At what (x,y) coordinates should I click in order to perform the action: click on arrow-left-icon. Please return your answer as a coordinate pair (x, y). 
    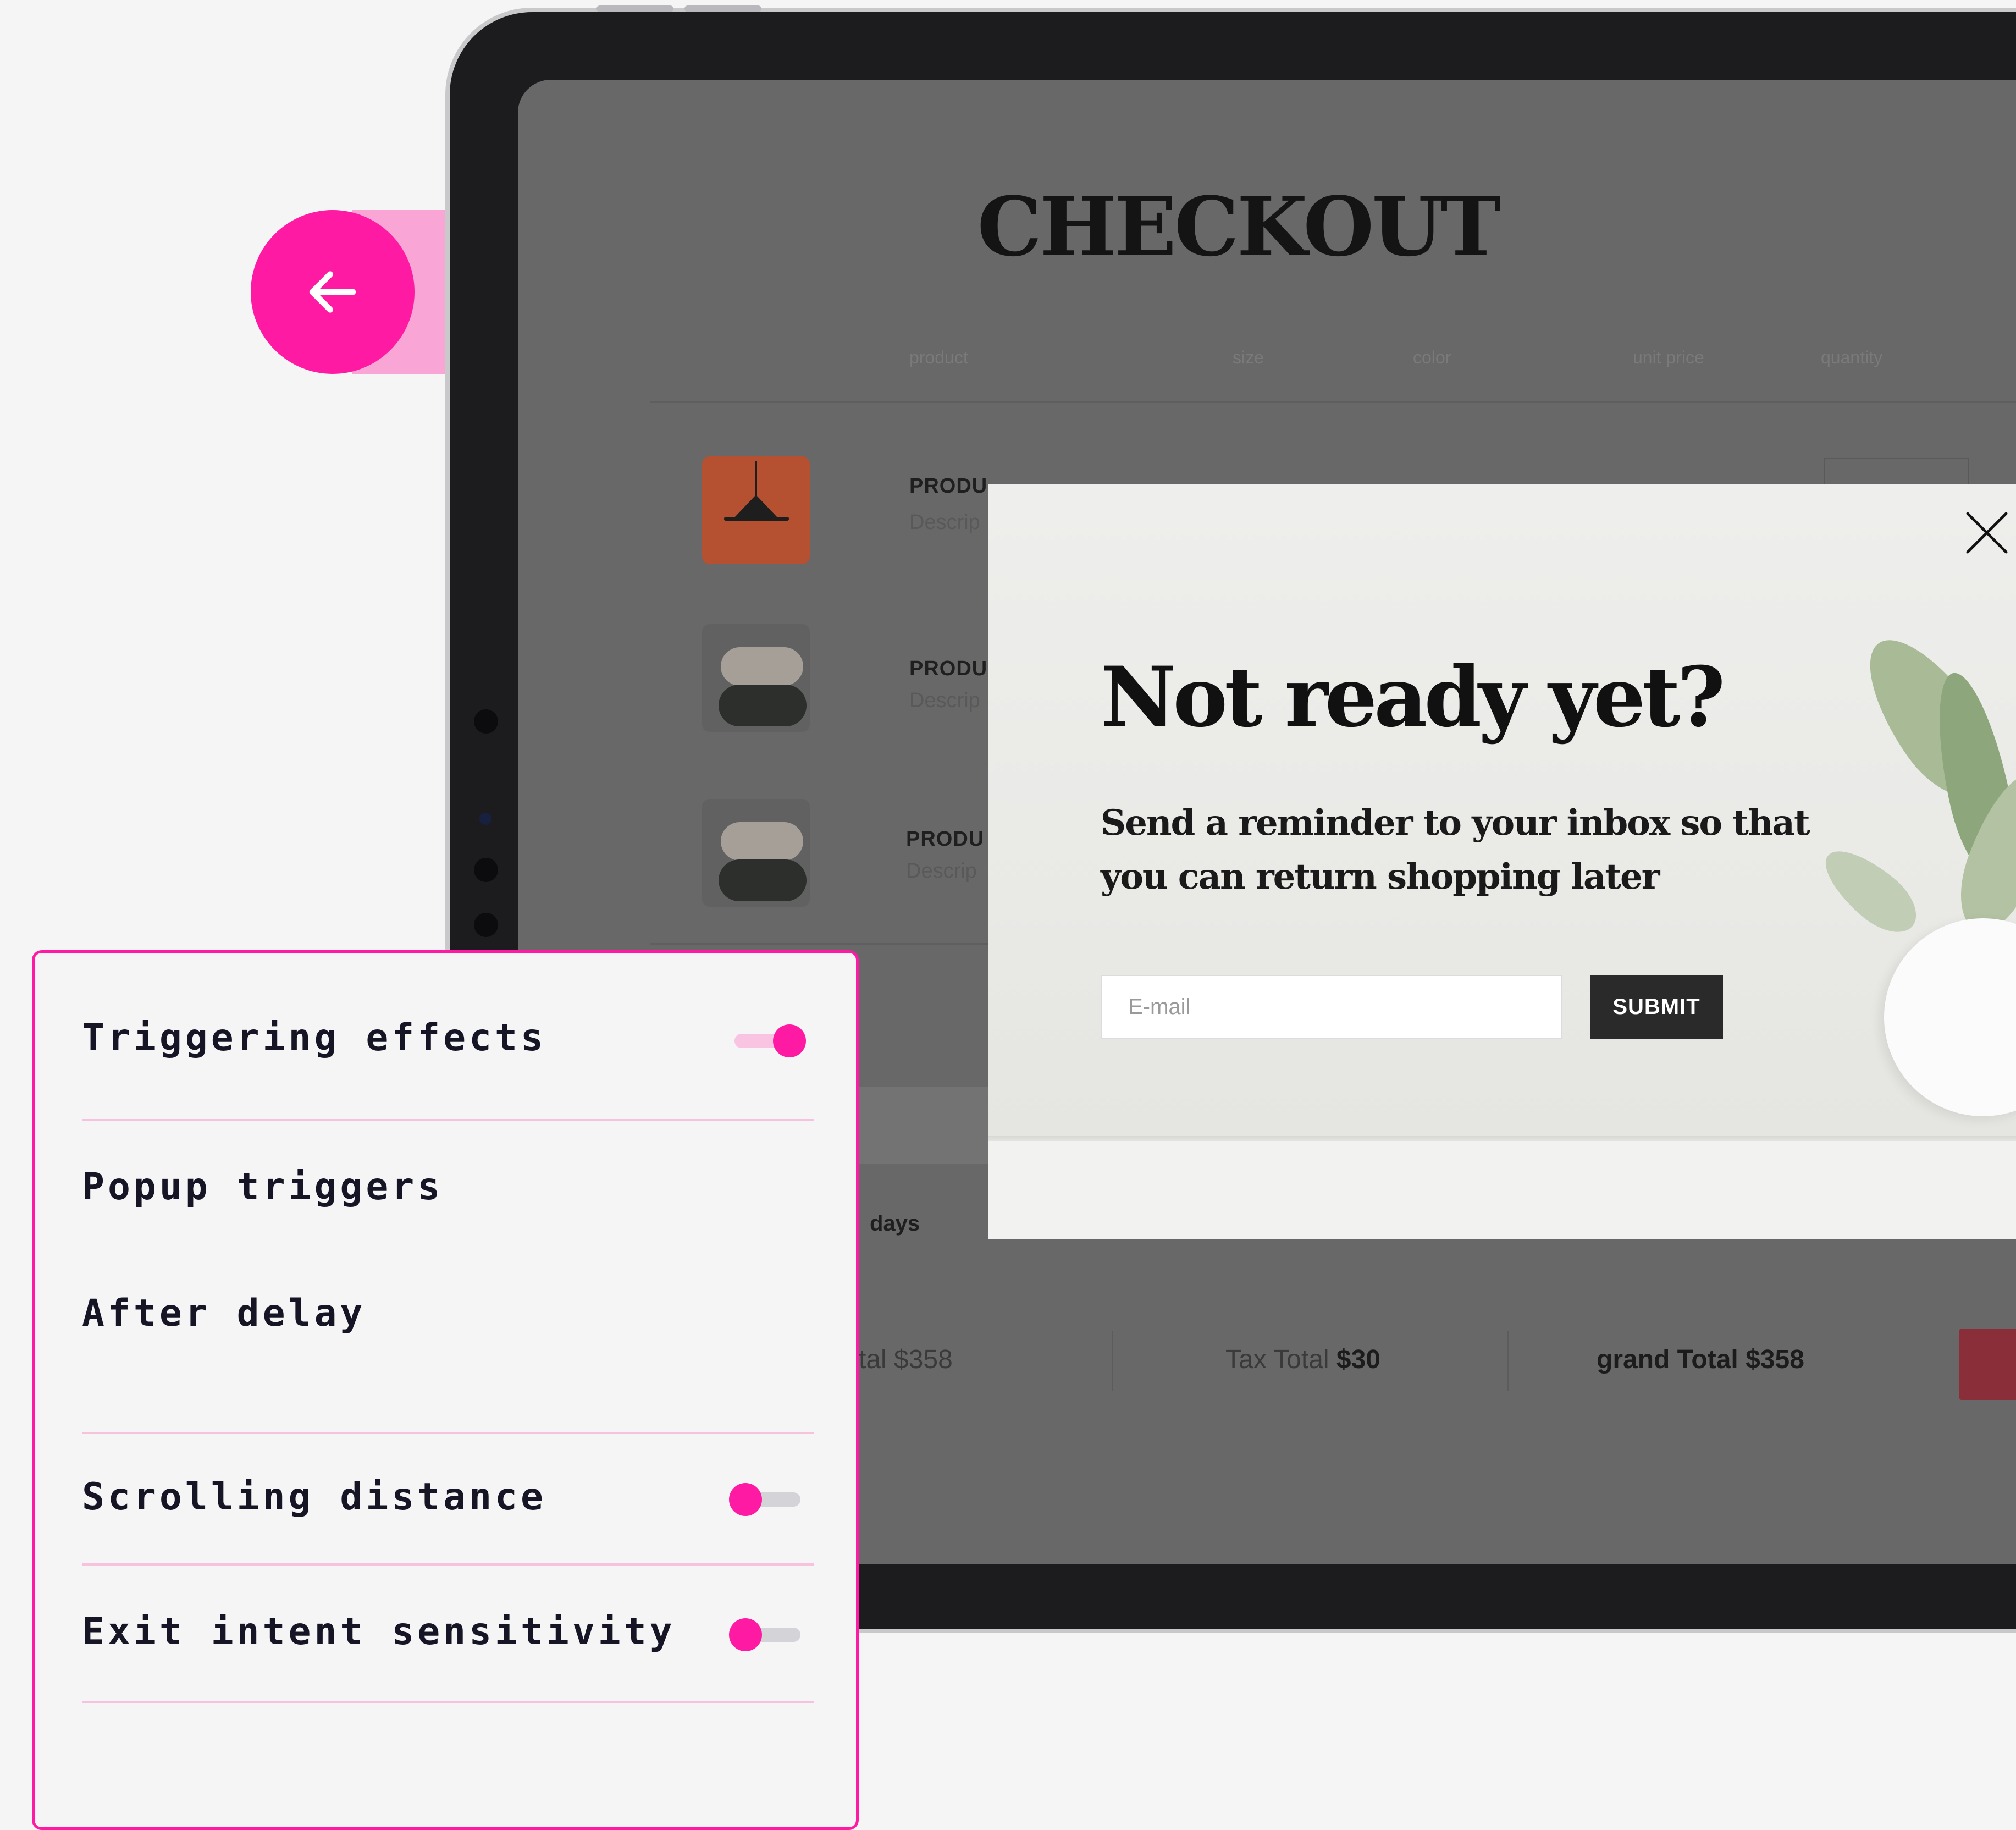
    Looking at the image, I should click on (333, 292).